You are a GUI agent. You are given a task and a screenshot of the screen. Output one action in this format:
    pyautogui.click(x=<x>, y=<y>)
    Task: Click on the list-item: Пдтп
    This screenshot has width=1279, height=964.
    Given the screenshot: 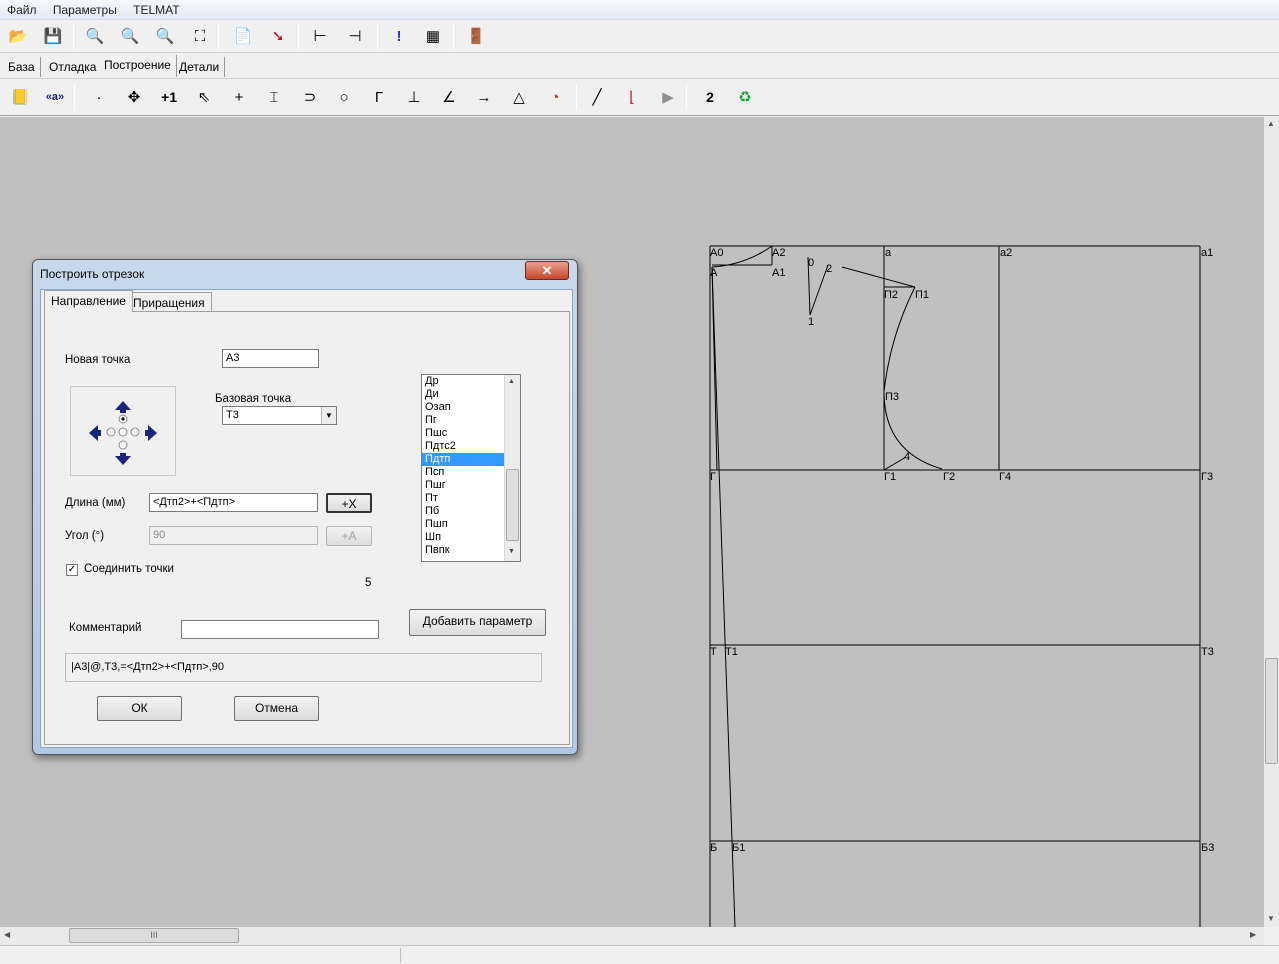 What is the action you would take?
    pyautogui.click(x=463, y=459)
    